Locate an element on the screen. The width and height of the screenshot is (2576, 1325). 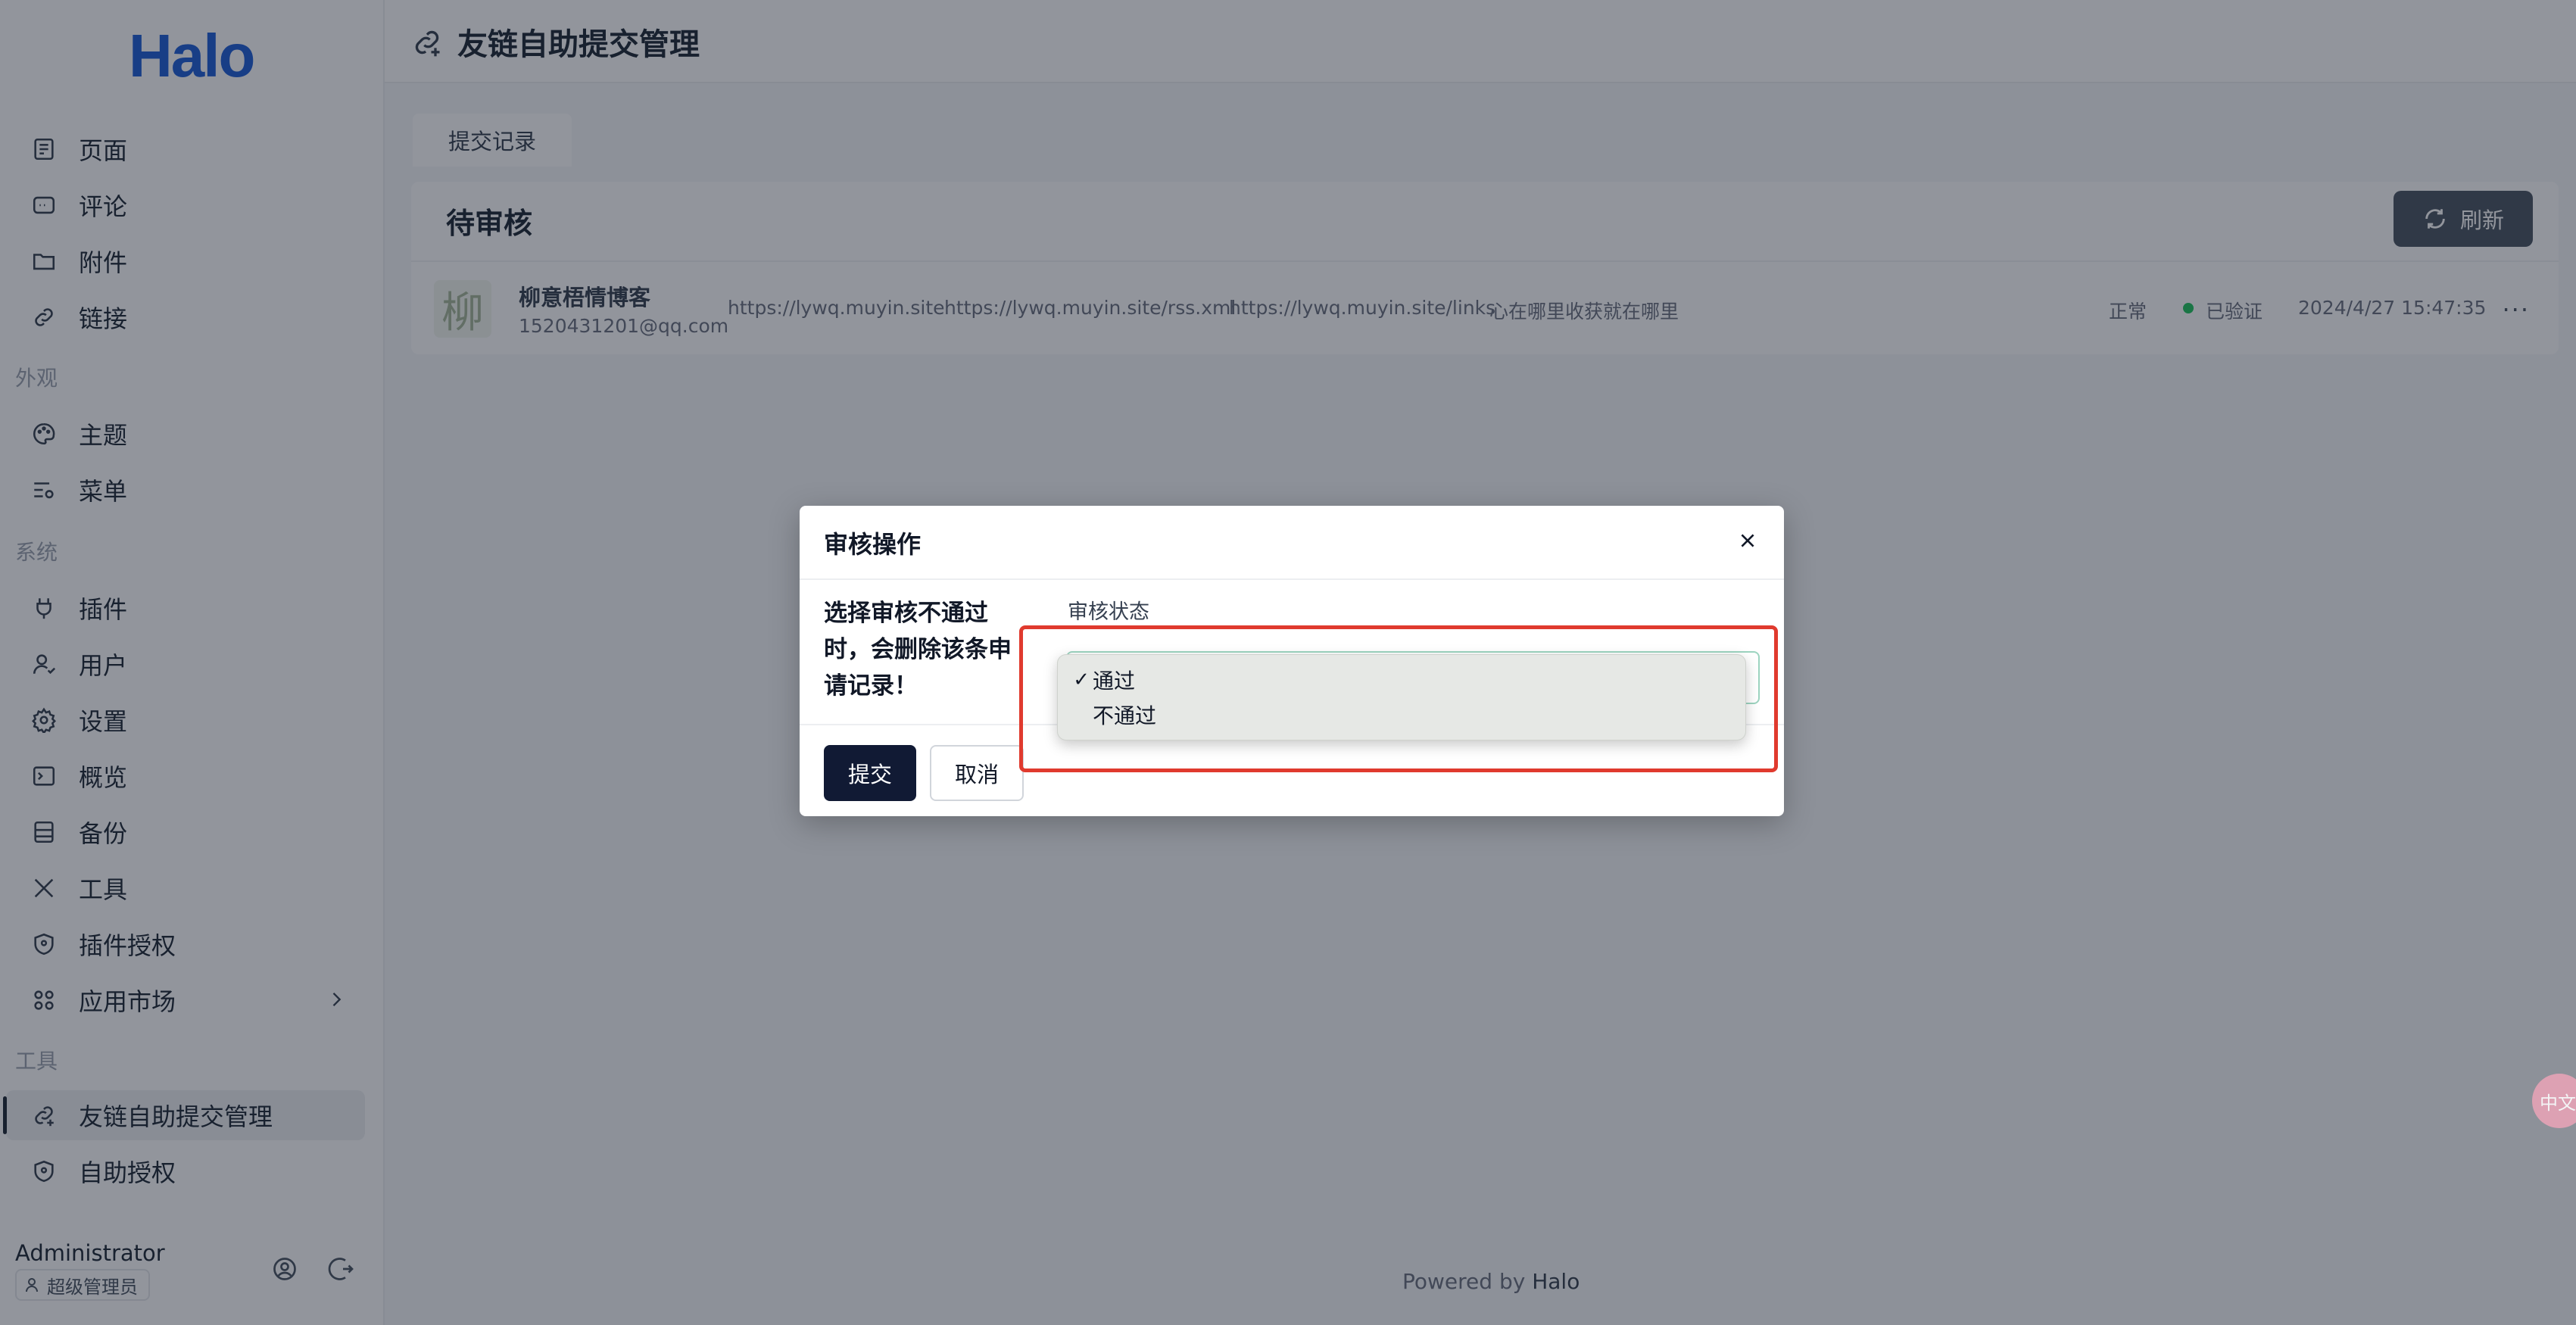
translate-label: 中文 is located at coordinates (2558, 1103).